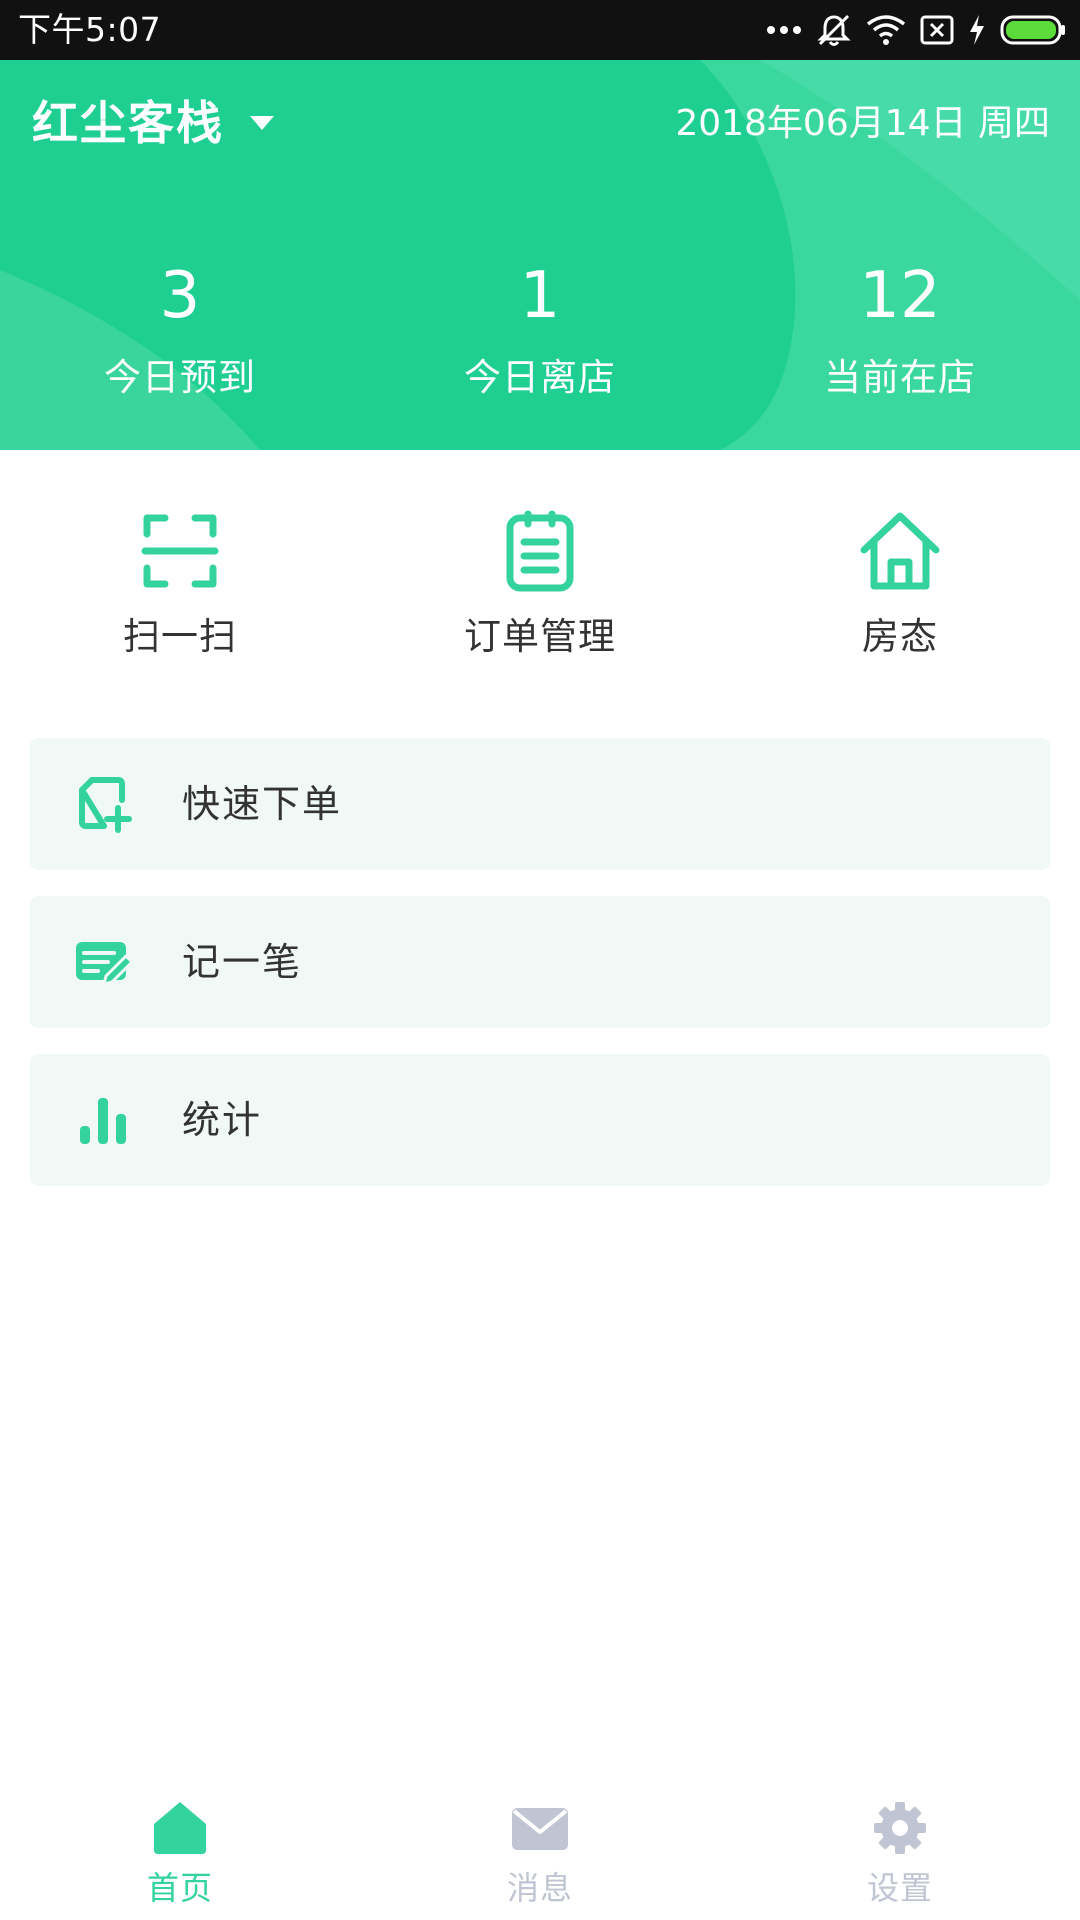 The image size is (1080, 1920). I want to click on stat-value: 3, so click(180, 296).